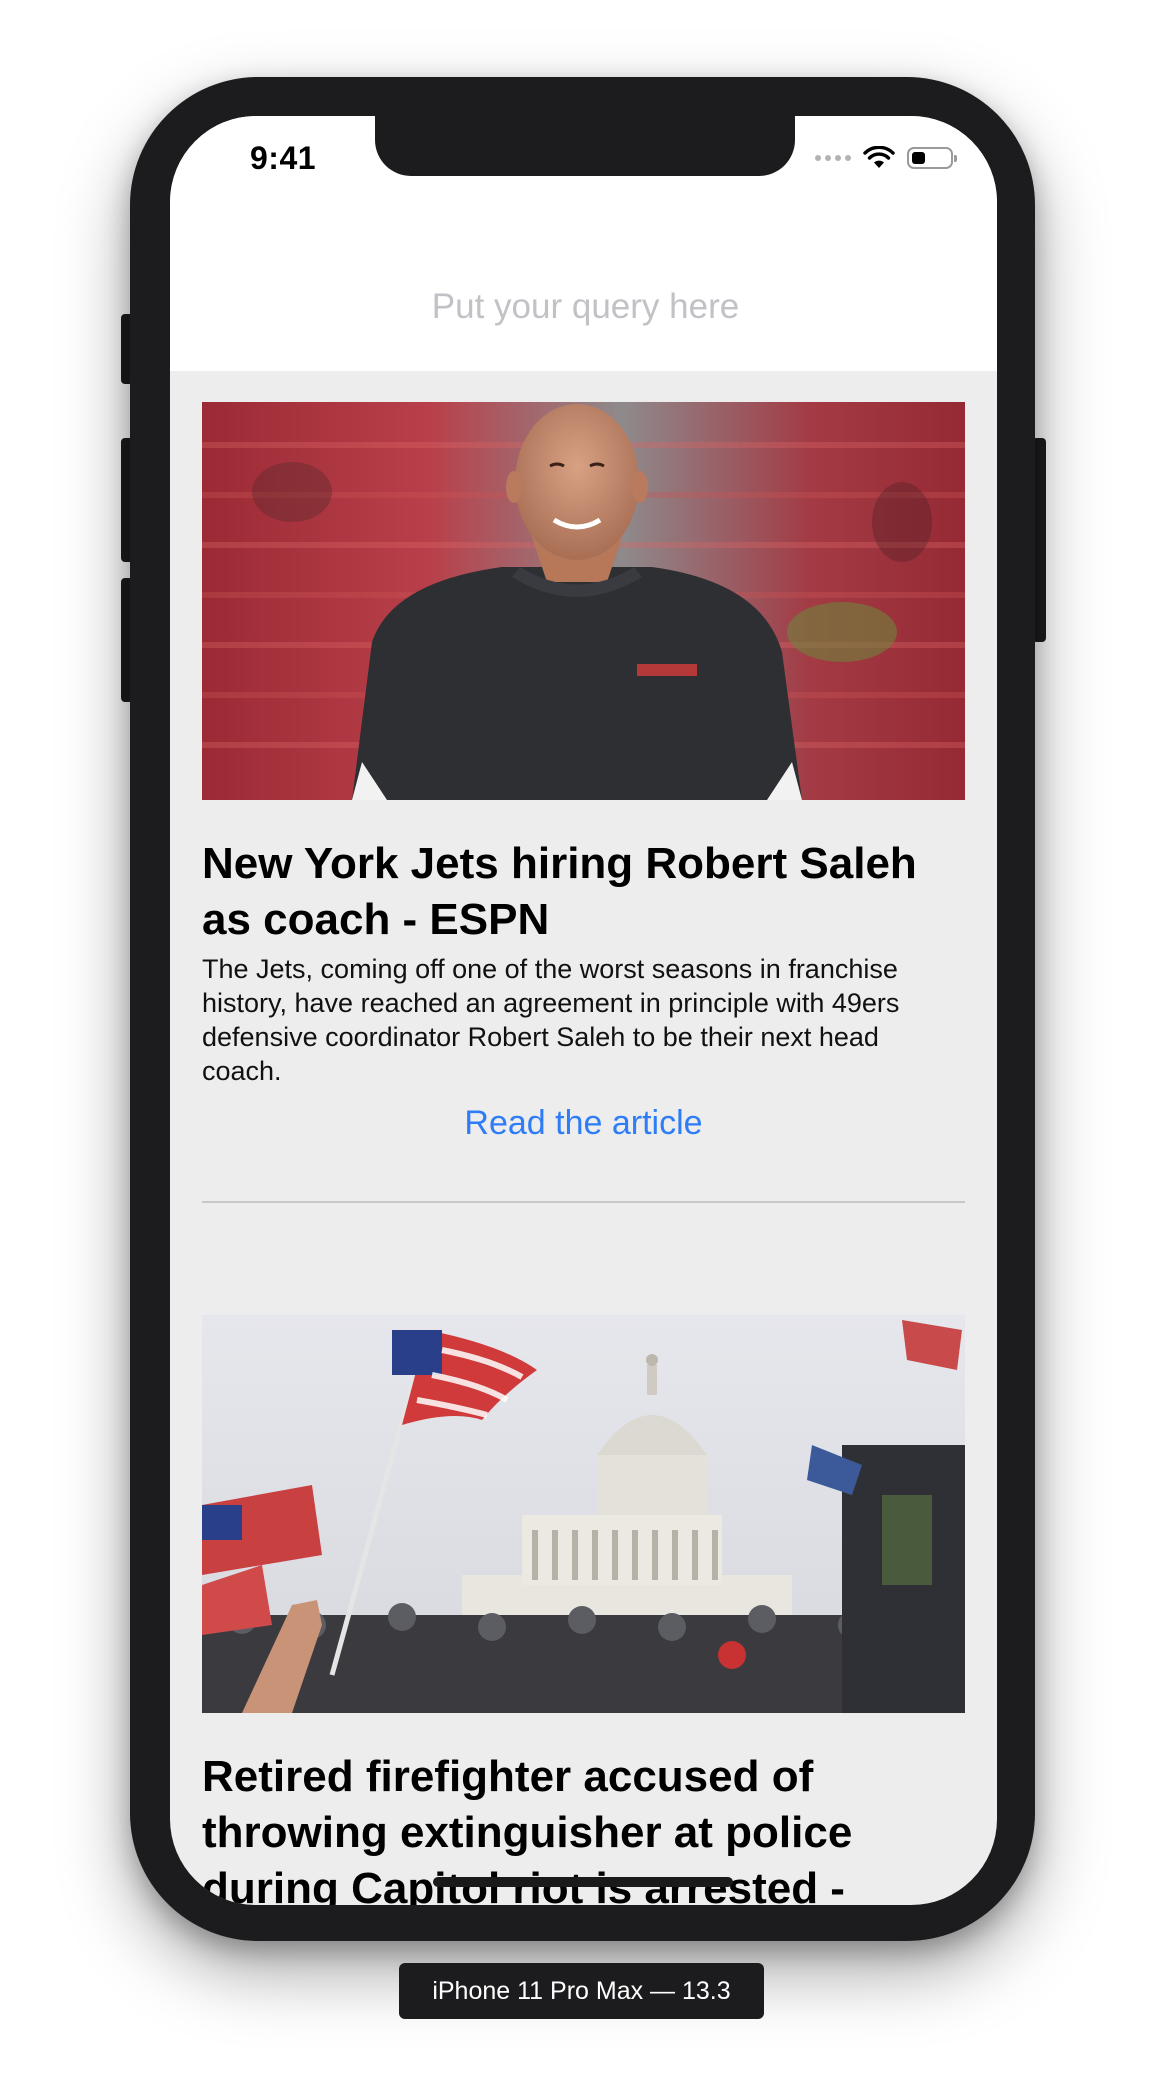 This screenshot has height=2096, width=1168. Describe the element at coordinates (585, 307) in the screenshot. I see `search-input` at that location.